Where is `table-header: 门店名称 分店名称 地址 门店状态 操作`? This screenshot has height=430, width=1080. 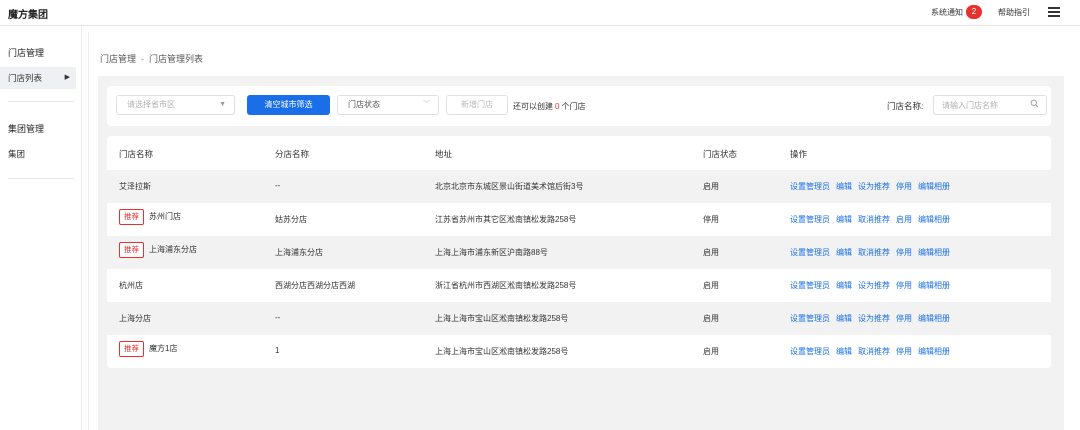
table-header: 门店名称 分店名称 地址 门店状态 操作 is located at coordinates (579, 153).